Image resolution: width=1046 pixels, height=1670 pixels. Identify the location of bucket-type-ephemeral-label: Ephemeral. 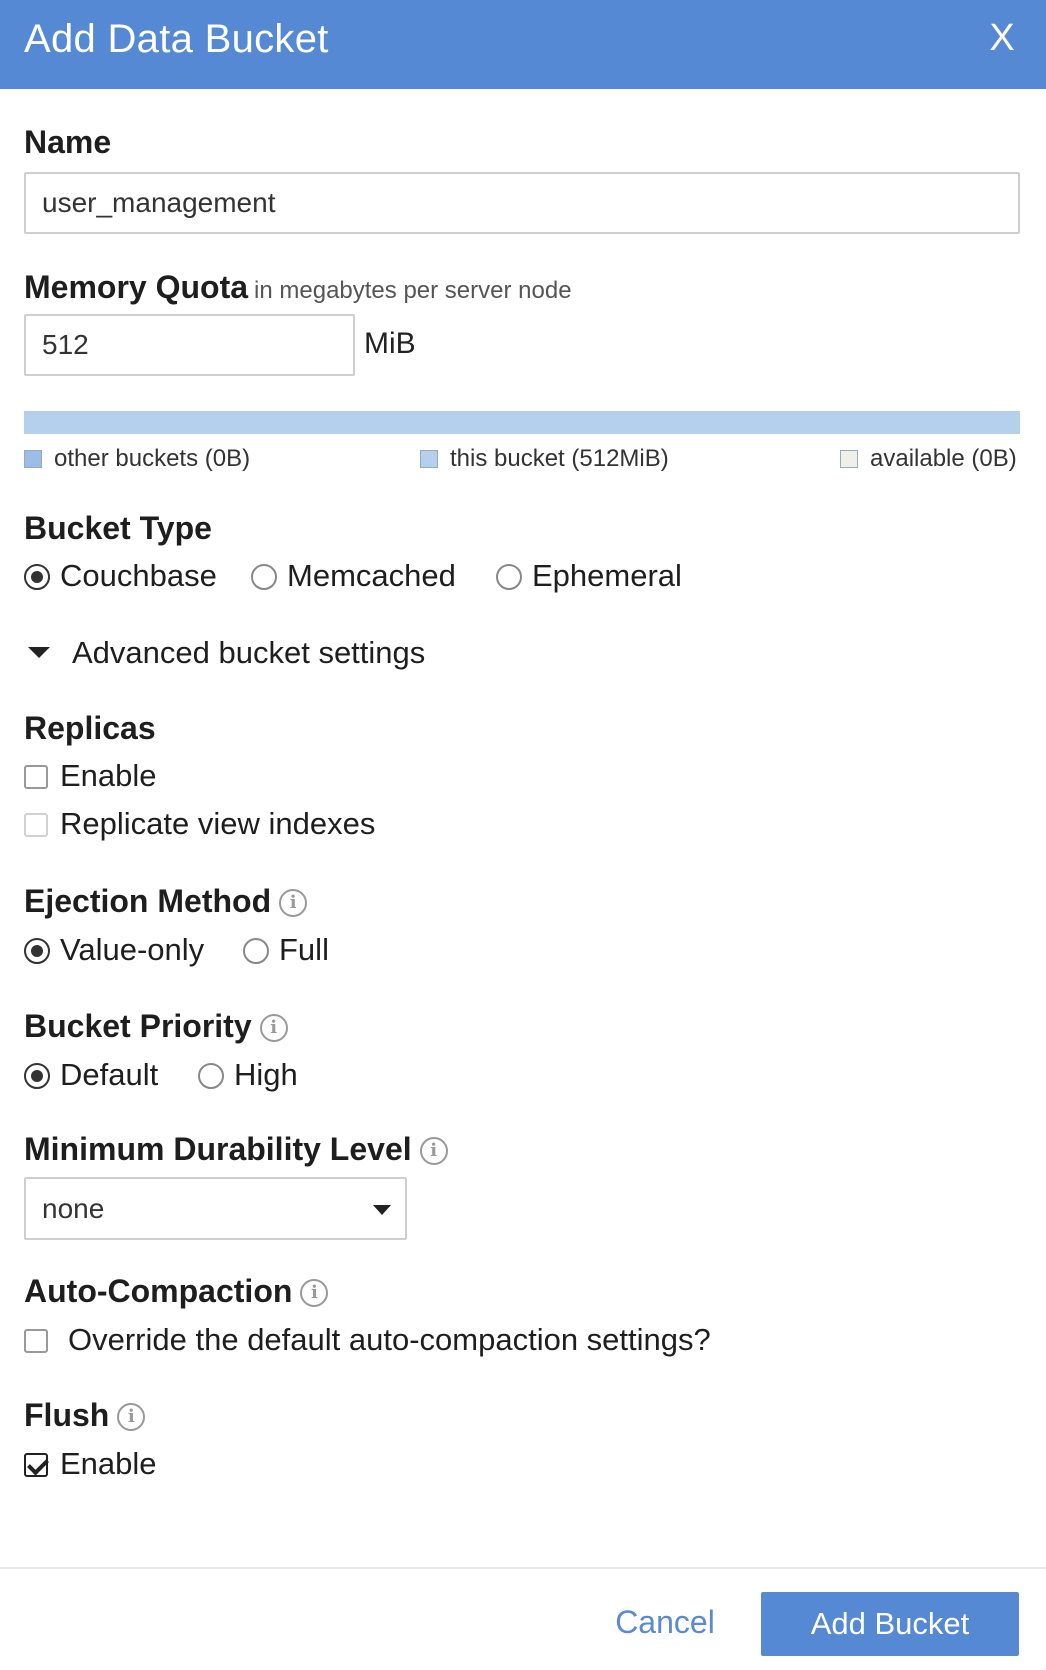
(607, 575).